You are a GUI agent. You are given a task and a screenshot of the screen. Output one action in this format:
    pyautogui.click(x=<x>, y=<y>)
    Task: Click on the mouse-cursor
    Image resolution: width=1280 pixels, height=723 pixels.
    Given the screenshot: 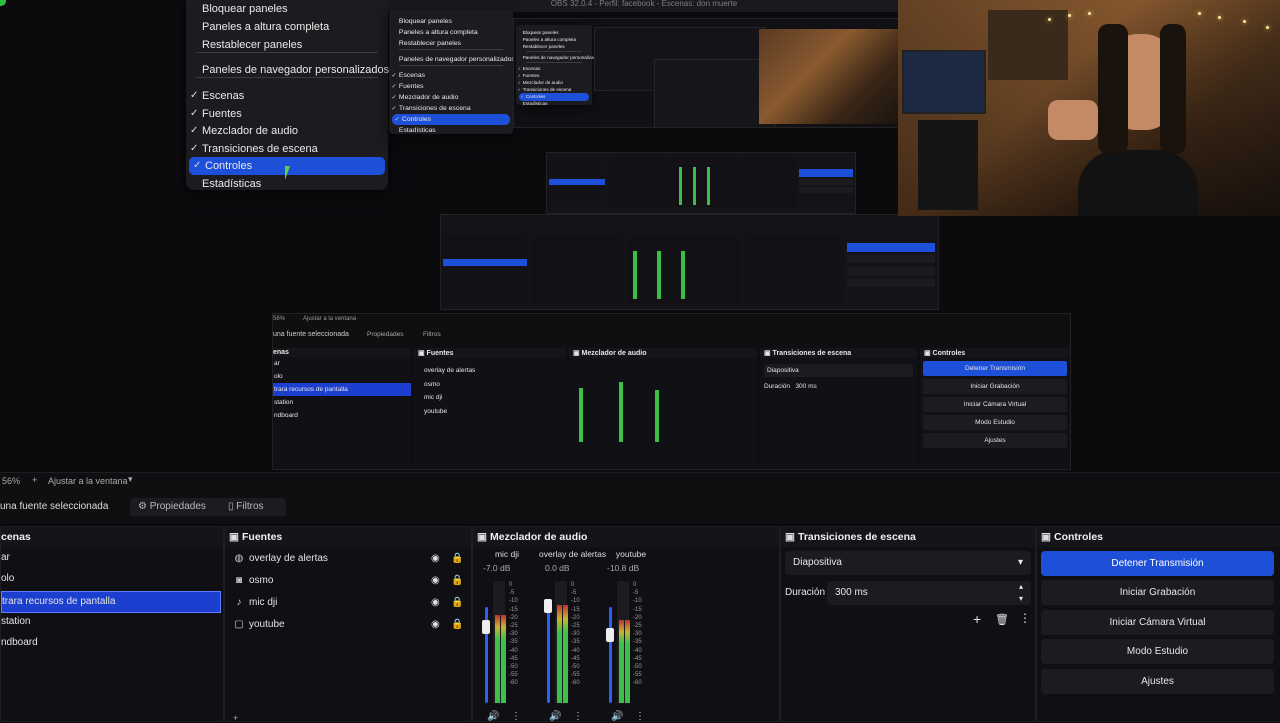 What is the action you would take?
    pyautogui.click(x=290, y=173)
    